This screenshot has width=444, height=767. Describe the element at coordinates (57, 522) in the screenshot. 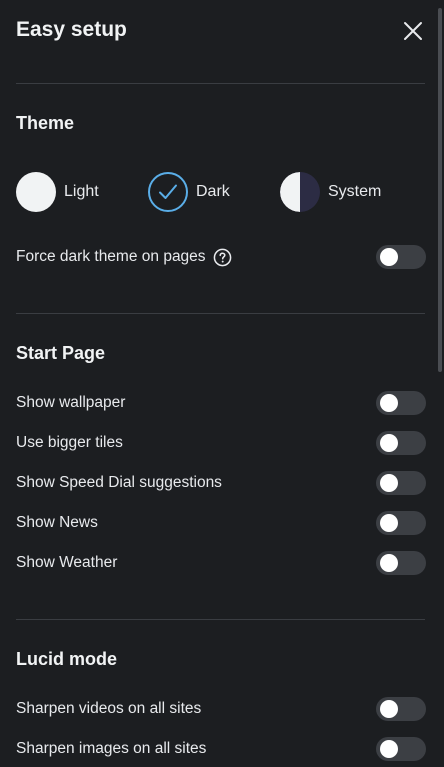

I see `row-label: Show News` at that location.